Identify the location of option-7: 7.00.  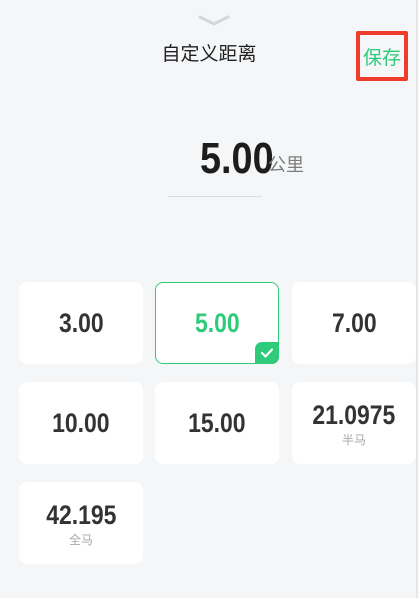
(354, 323).